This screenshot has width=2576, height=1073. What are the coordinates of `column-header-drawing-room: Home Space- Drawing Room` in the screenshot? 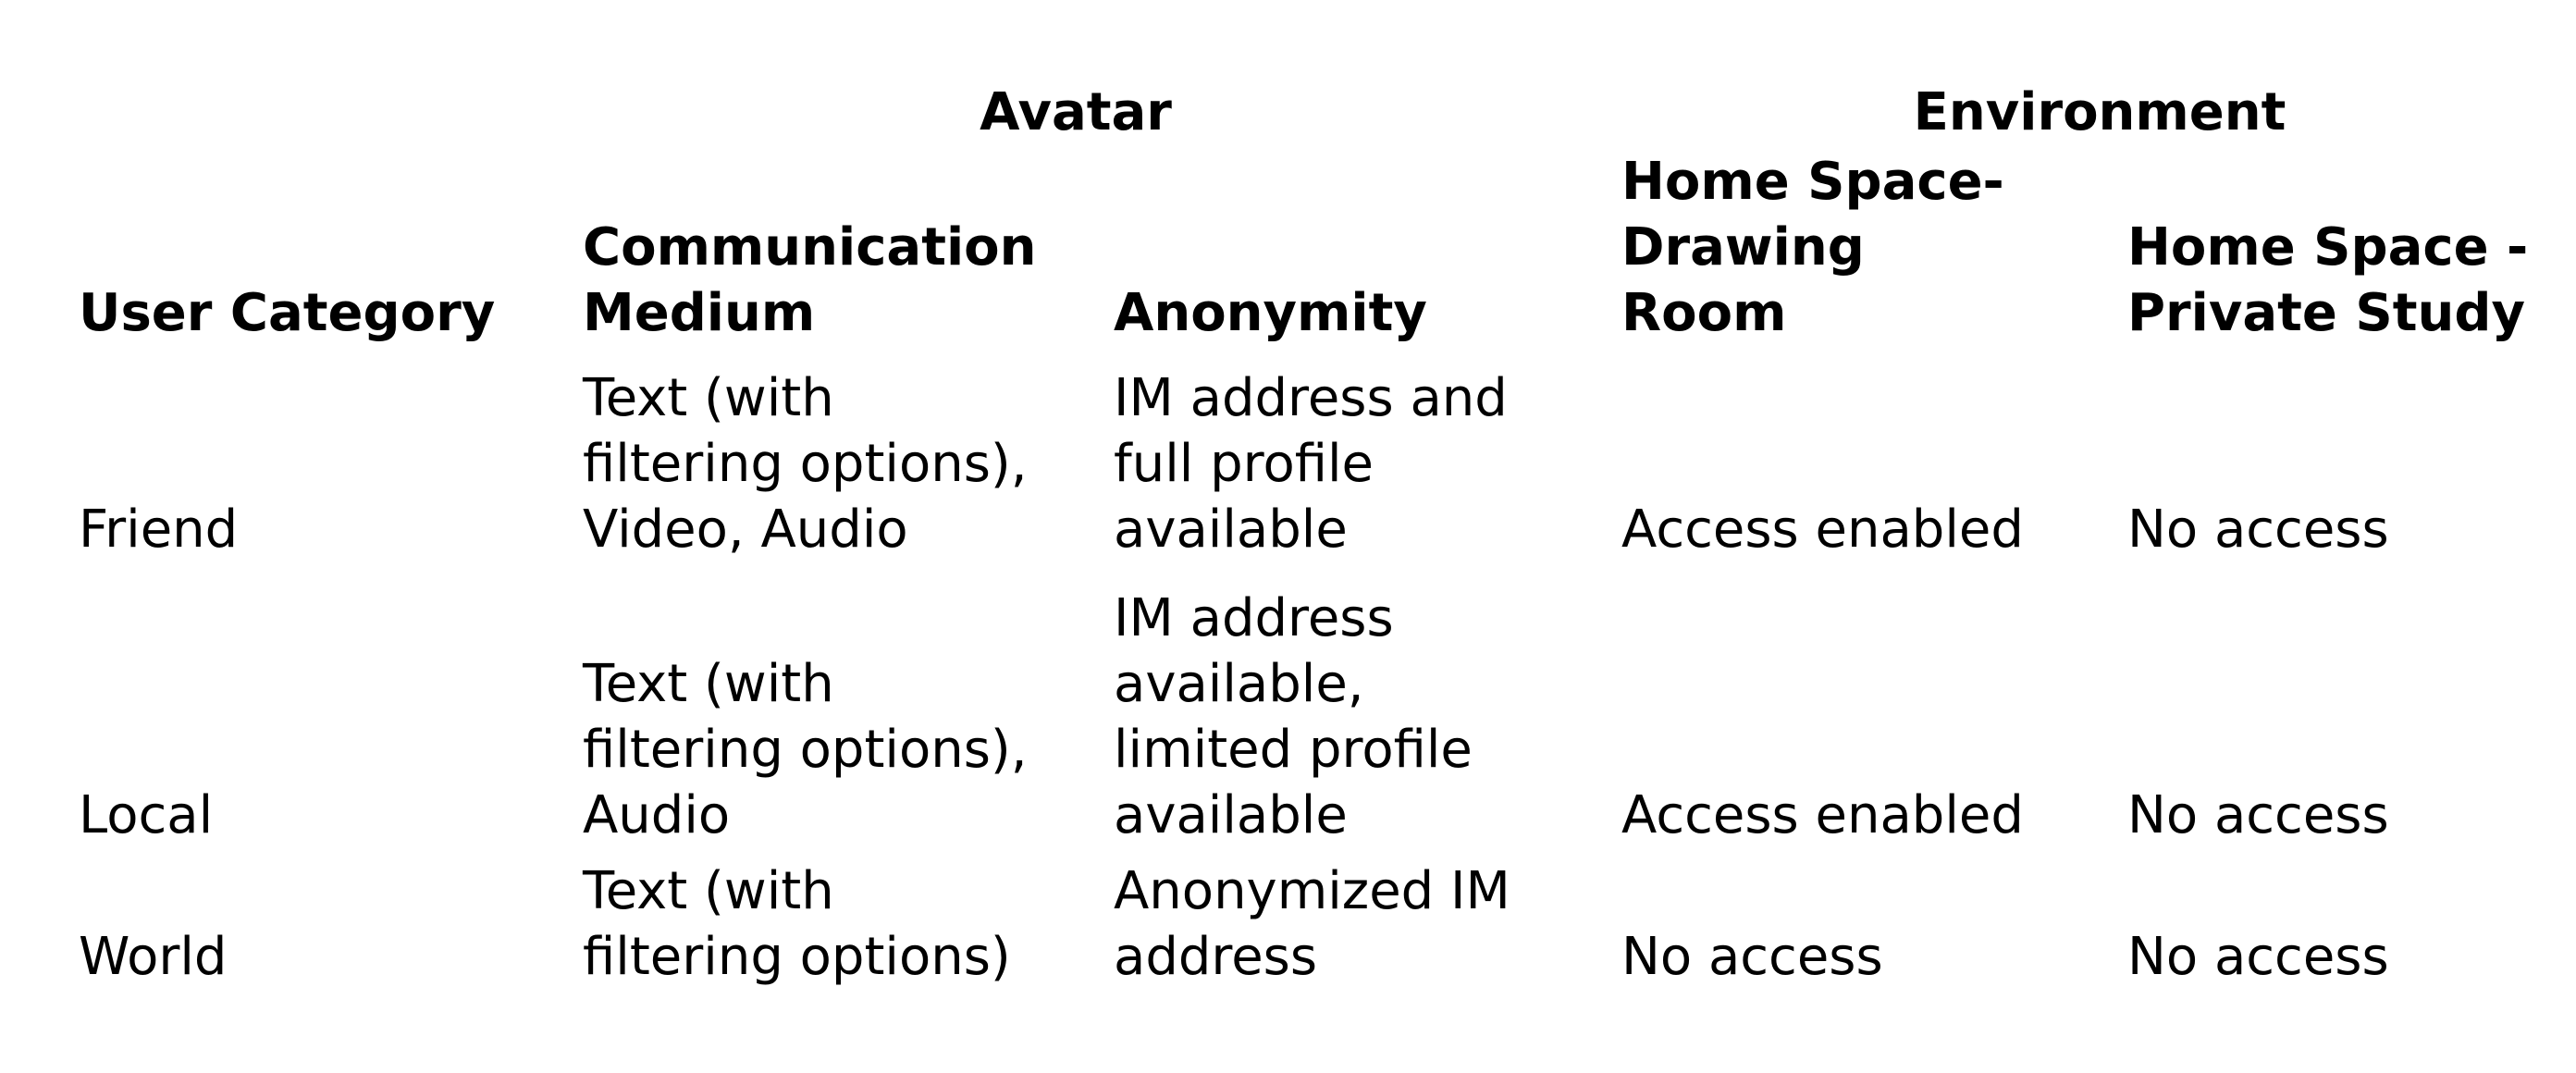 It's located at (1812, 248).